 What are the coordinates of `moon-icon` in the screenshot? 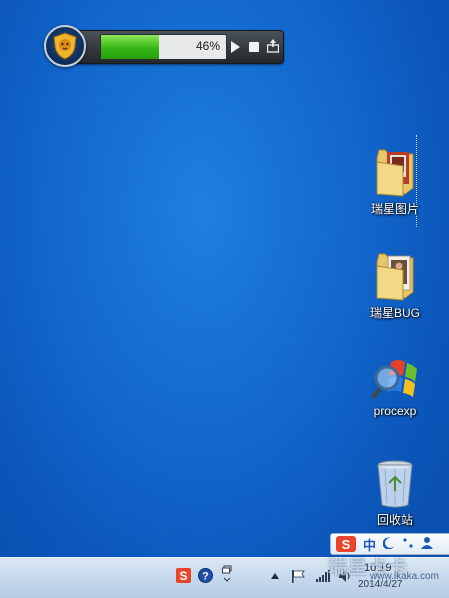 It's located at (388, 544).